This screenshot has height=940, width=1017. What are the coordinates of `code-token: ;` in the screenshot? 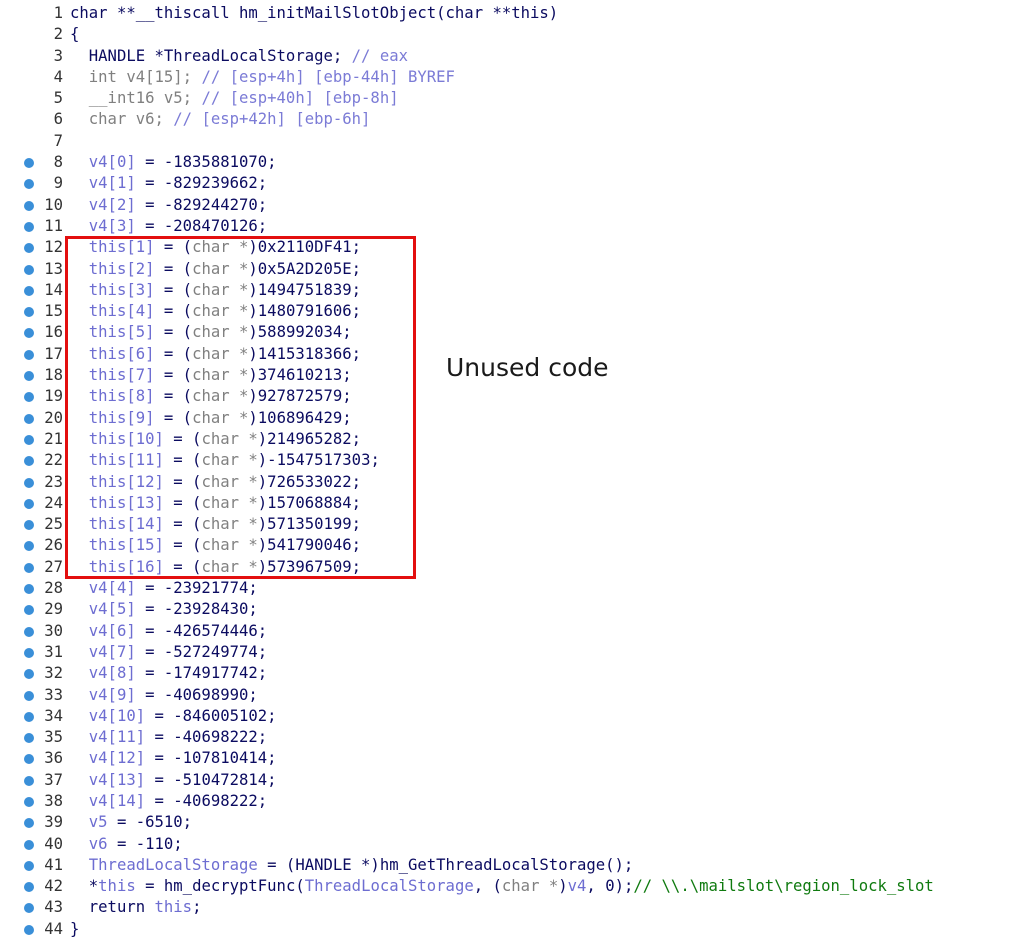 It's located at (197, 907).